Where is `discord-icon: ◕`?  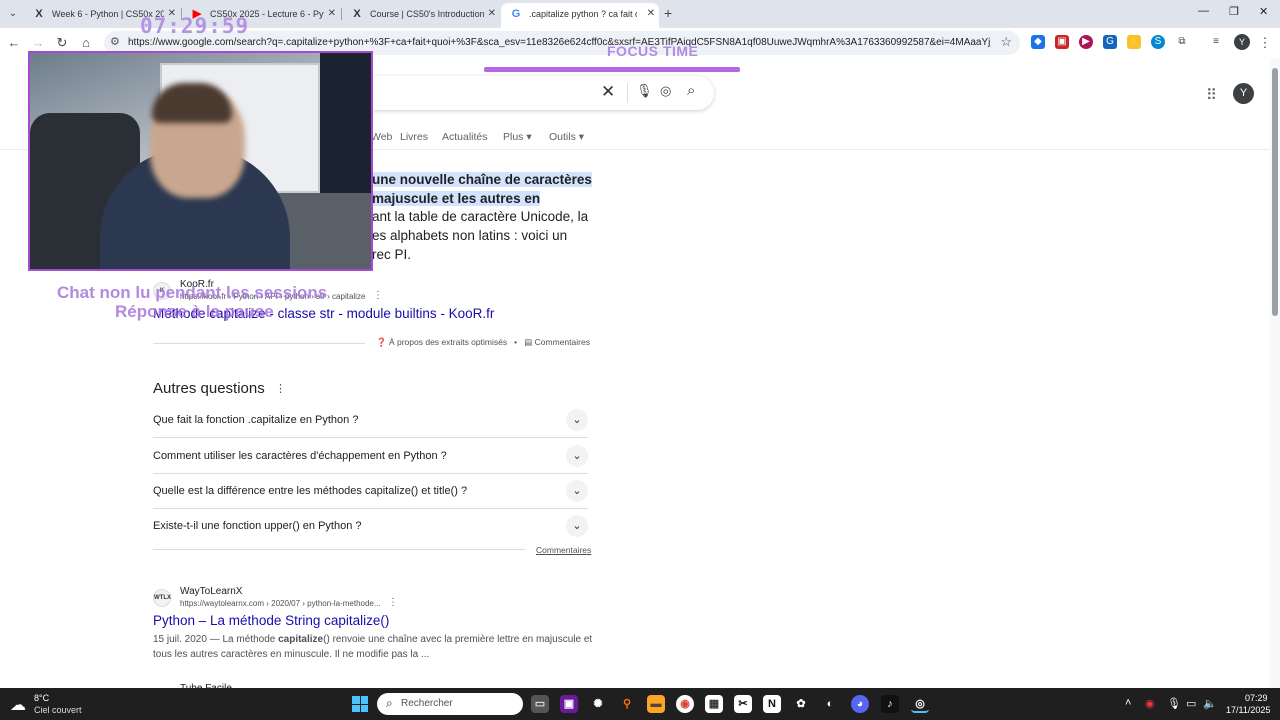
discord-icon: ◕ is located at coordinates (860, 704).